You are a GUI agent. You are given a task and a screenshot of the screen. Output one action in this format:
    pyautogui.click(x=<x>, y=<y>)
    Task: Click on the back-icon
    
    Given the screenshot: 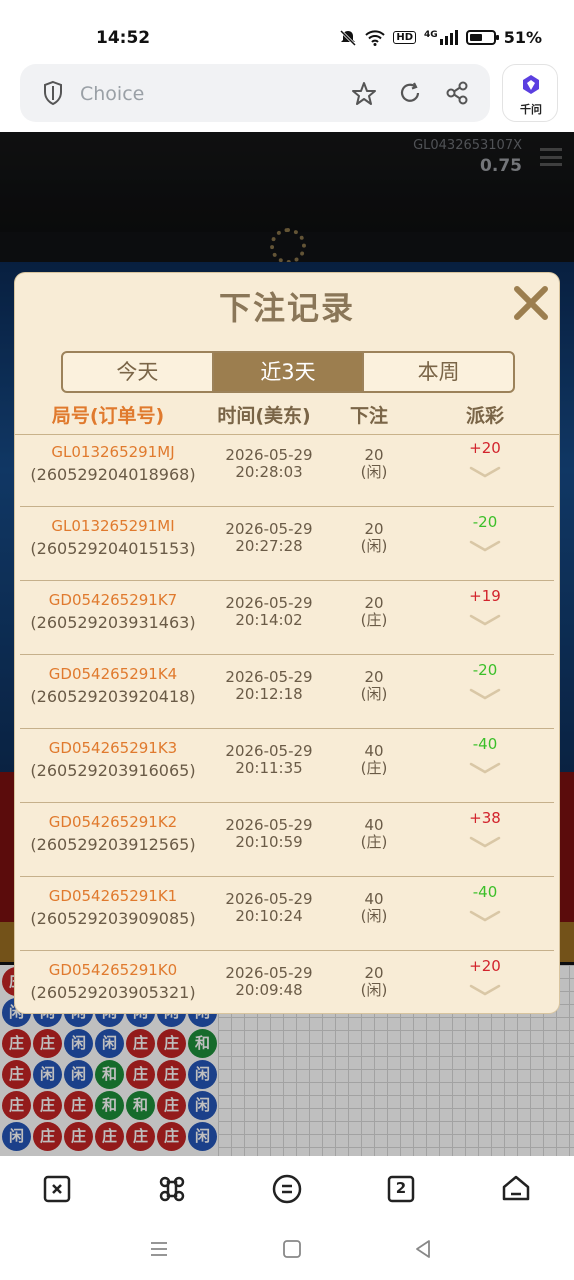 What is the action you would take?
    pyautogui.click(x=423, y=1249)
    